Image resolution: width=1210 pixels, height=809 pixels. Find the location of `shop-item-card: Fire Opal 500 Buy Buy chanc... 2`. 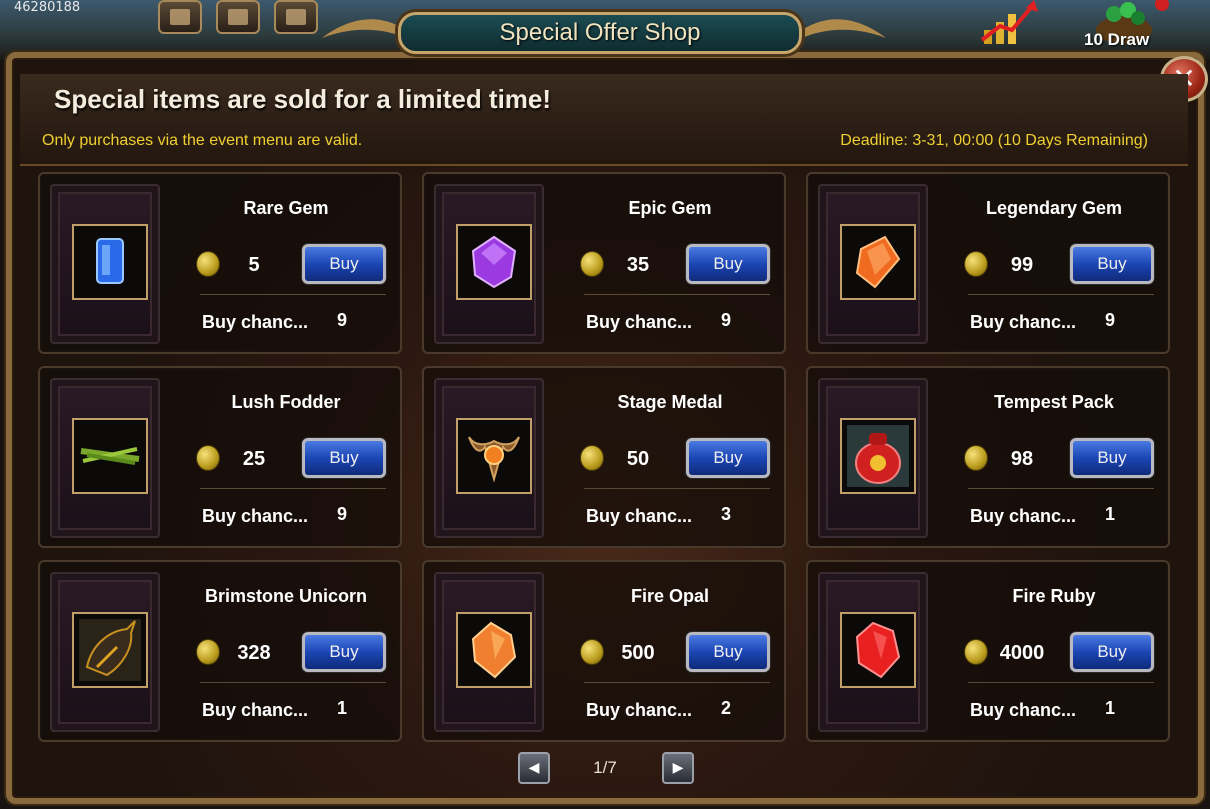

shop-item-card: Fire Opal 500 Buy Buy chanc... 2 is located at coordinates (604, 651).